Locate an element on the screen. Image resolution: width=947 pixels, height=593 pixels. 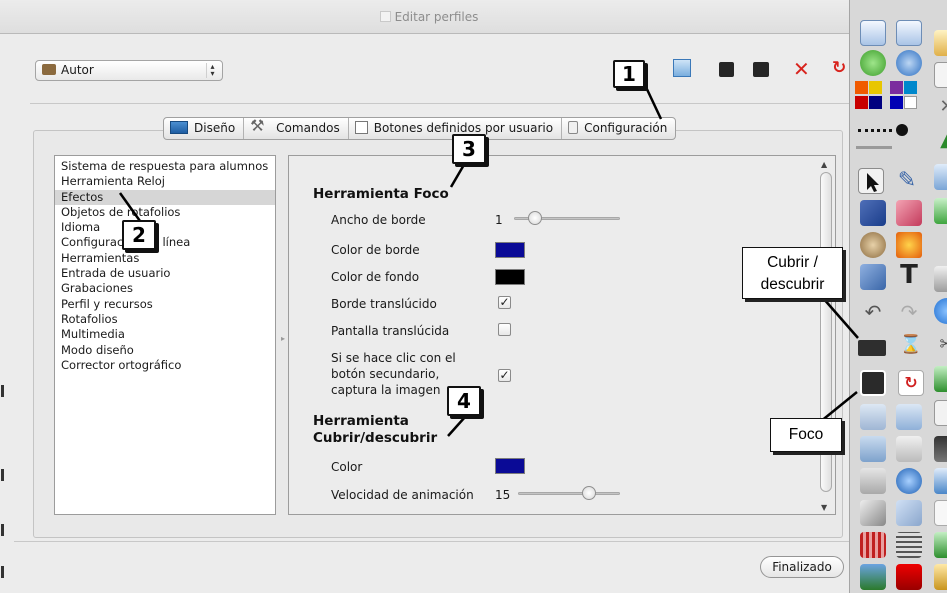
arrow-reveal is located at coordinates (840, 318).